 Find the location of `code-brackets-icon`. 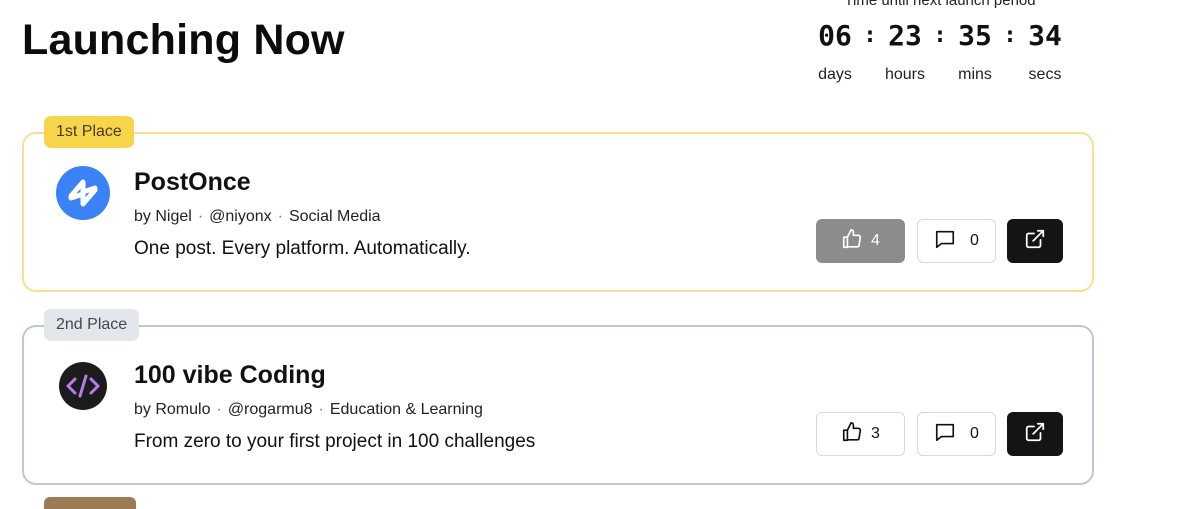

code-brackets-icon is located at coordinates (83, 386).